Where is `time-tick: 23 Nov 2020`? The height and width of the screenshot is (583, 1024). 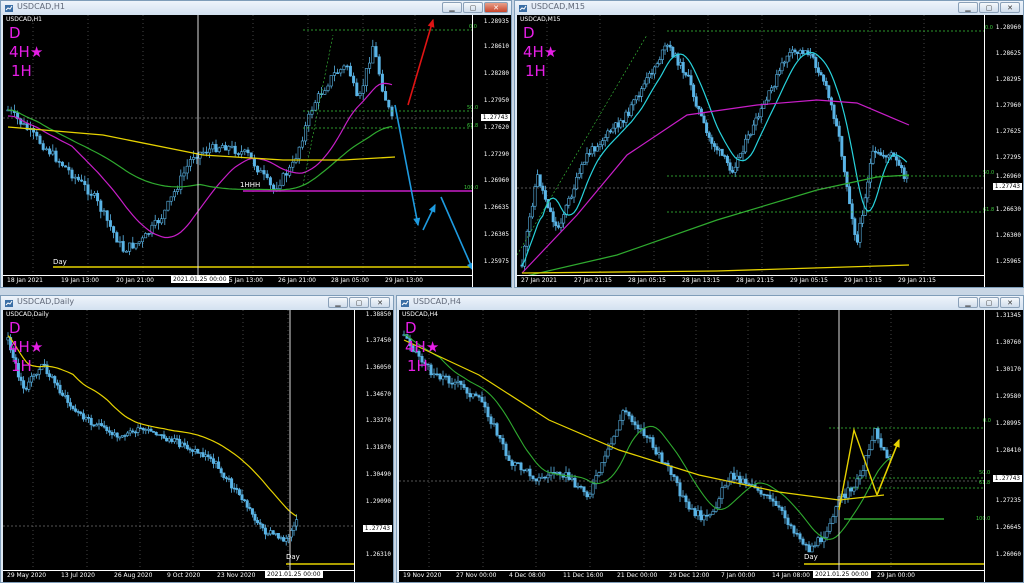 time-tick: 23 Nov 2020 is located at coordinates (236, 575).